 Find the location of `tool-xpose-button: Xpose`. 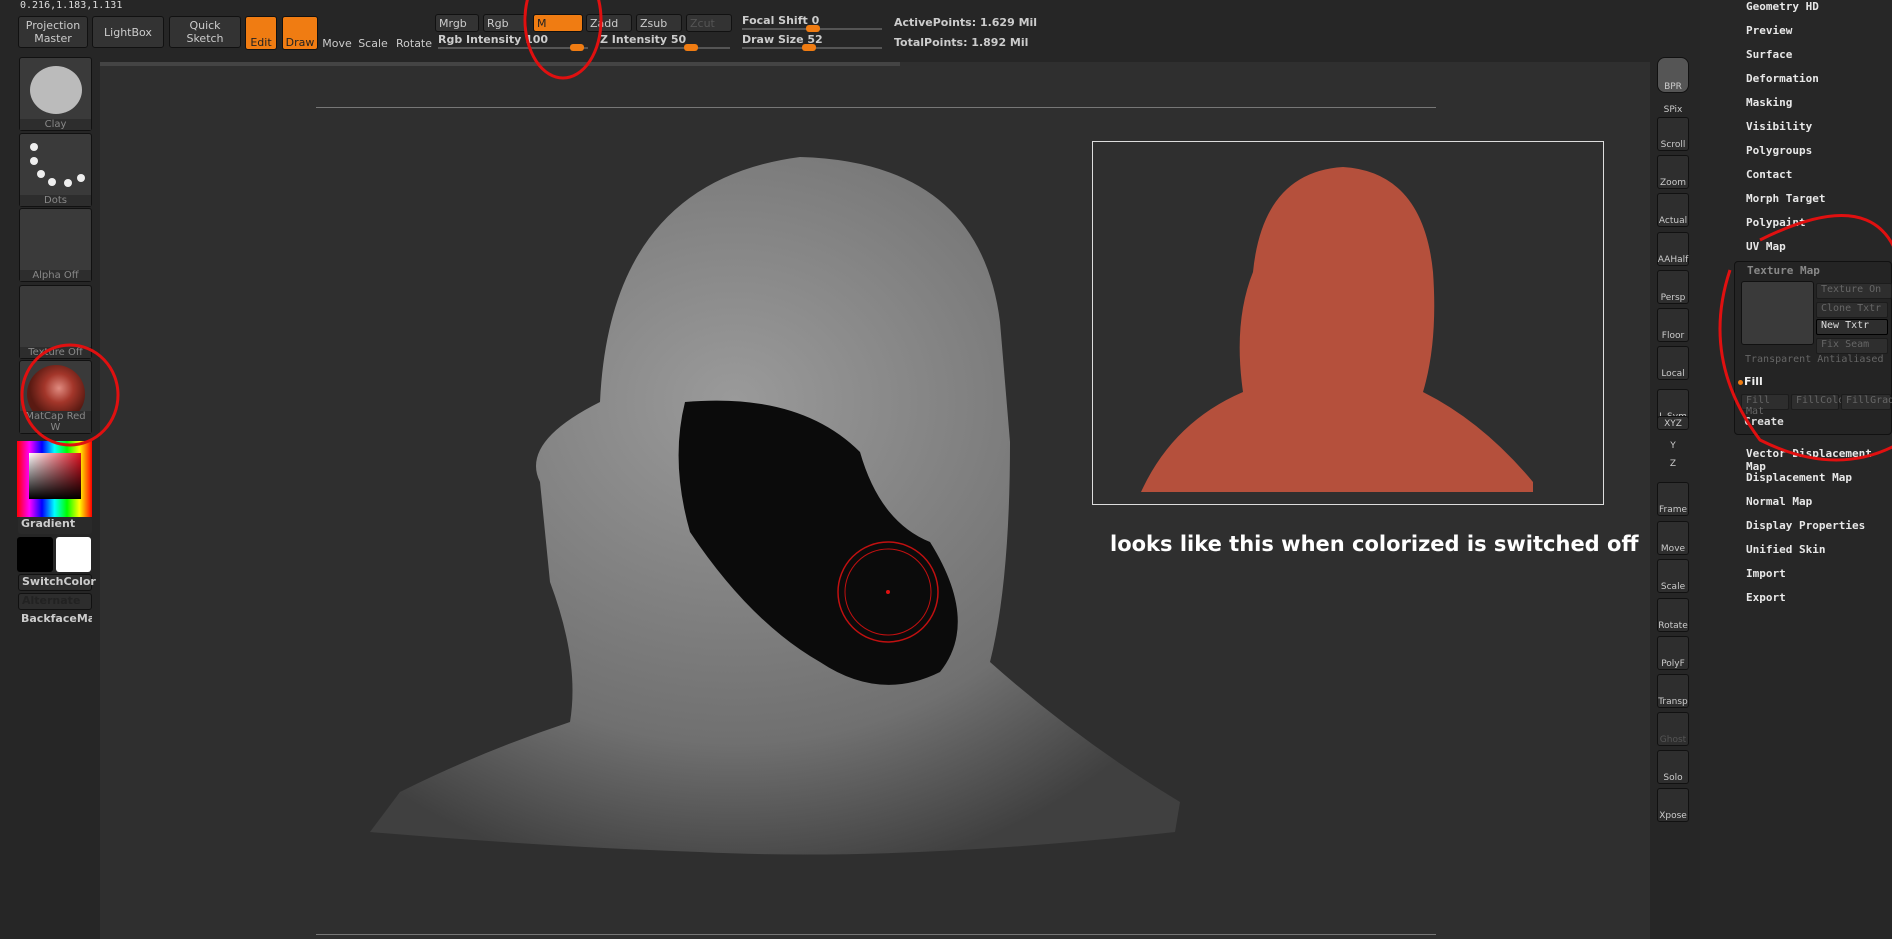

tool-xpose-button: Xpose is located at coordinates (1673, 805).